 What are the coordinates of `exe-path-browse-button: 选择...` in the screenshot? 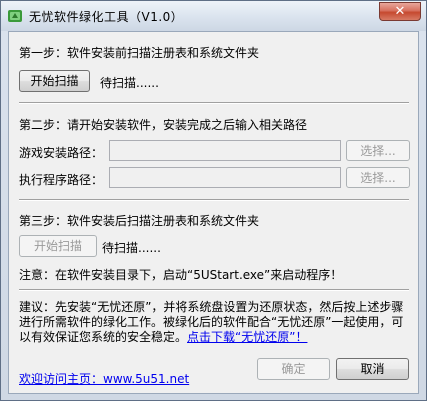 It's located at (378, 177).